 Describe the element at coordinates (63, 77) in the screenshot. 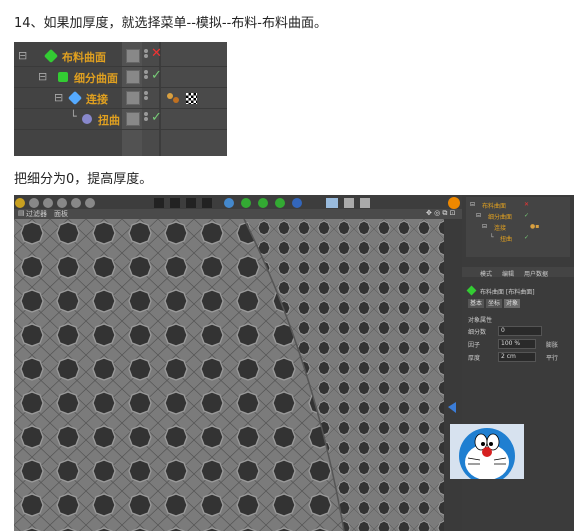

I see `subdivision-icon` at that location.